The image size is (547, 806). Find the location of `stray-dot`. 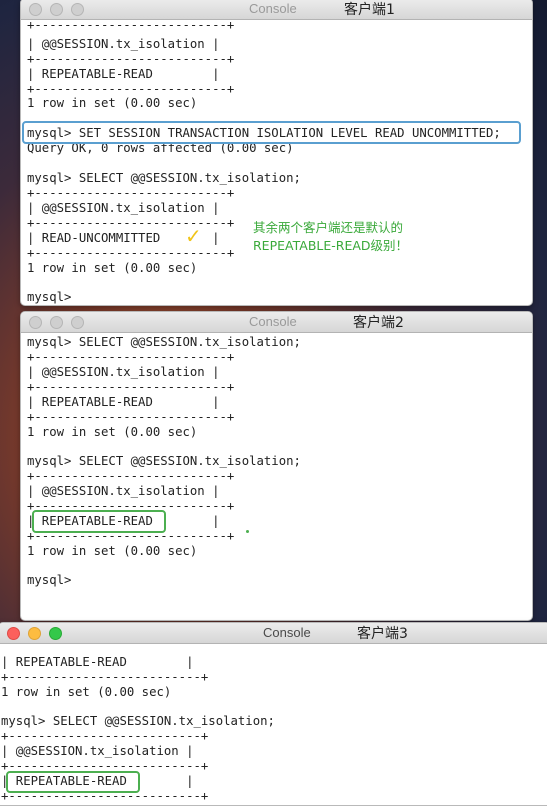

stray-dot is located at coordinates (247, 531).